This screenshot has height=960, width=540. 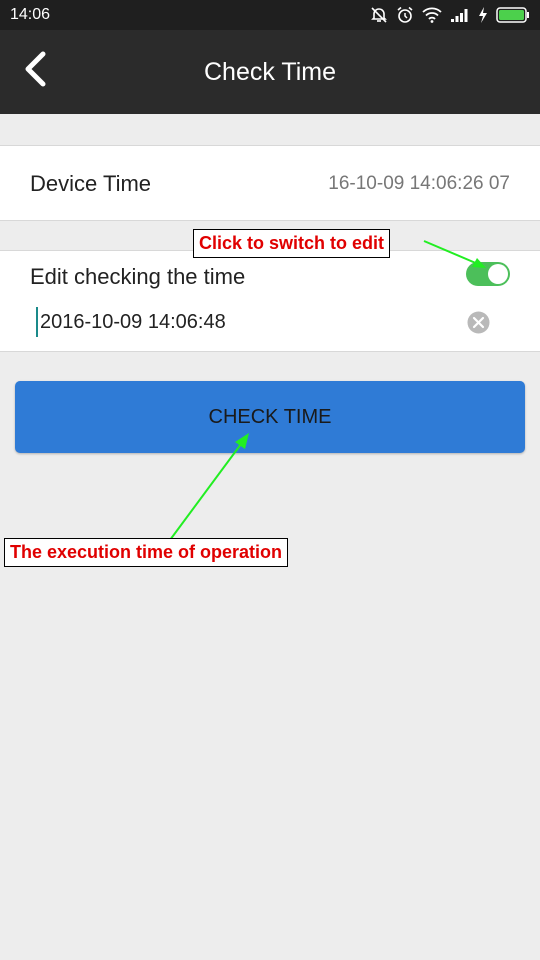 I want to click on edit-time-label: Edit checking the time, so click(x=138, y=276).